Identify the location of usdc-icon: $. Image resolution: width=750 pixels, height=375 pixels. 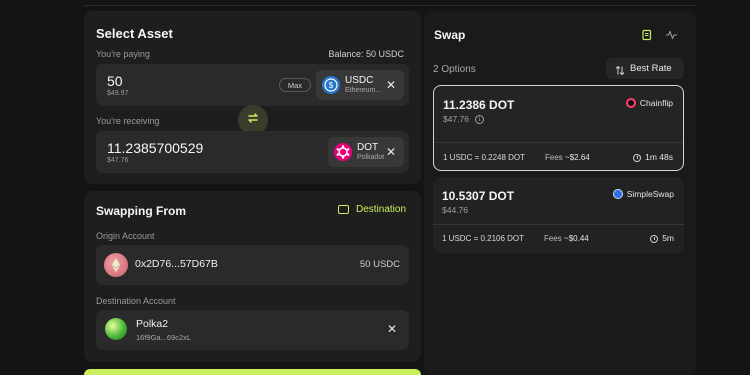
(331, 85).